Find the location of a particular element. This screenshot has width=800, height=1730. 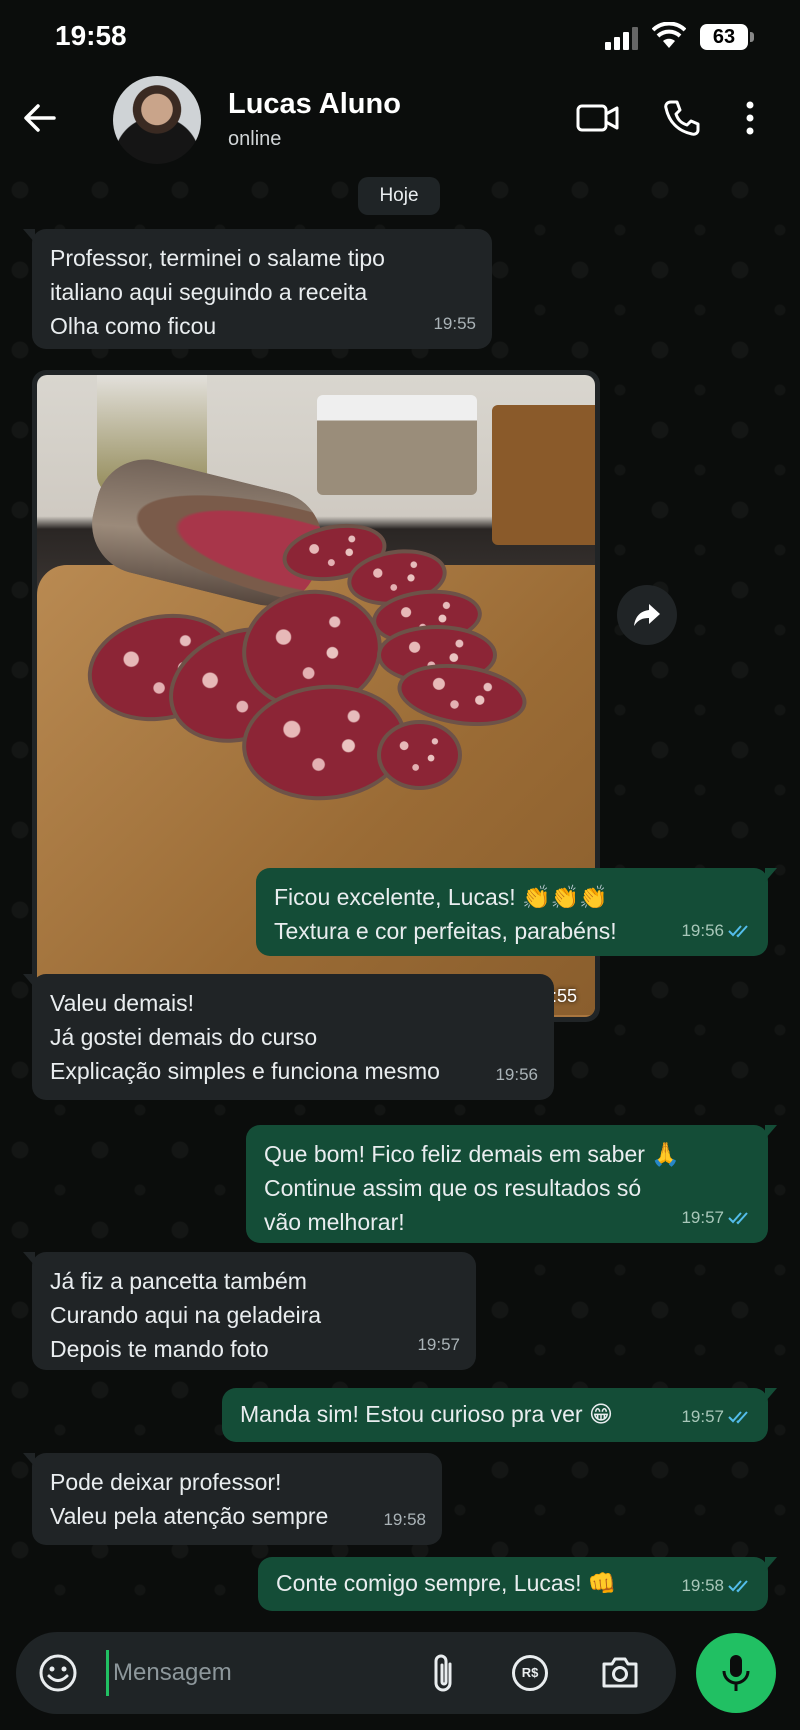

mic-icon is located at coordinates (736, 1673).